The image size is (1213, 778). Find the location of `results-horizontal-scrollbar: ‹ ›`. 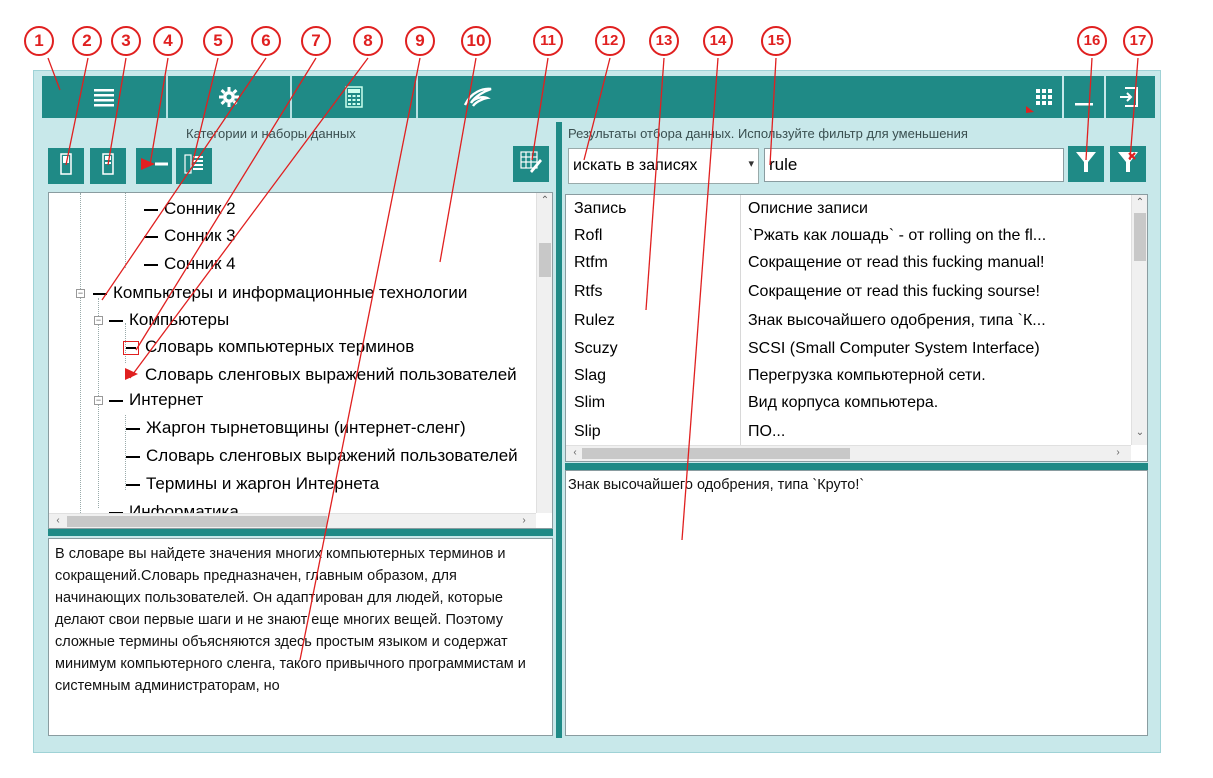

results-horizontal-scrollbar: ‹ › is located at coordinates (848, 453).